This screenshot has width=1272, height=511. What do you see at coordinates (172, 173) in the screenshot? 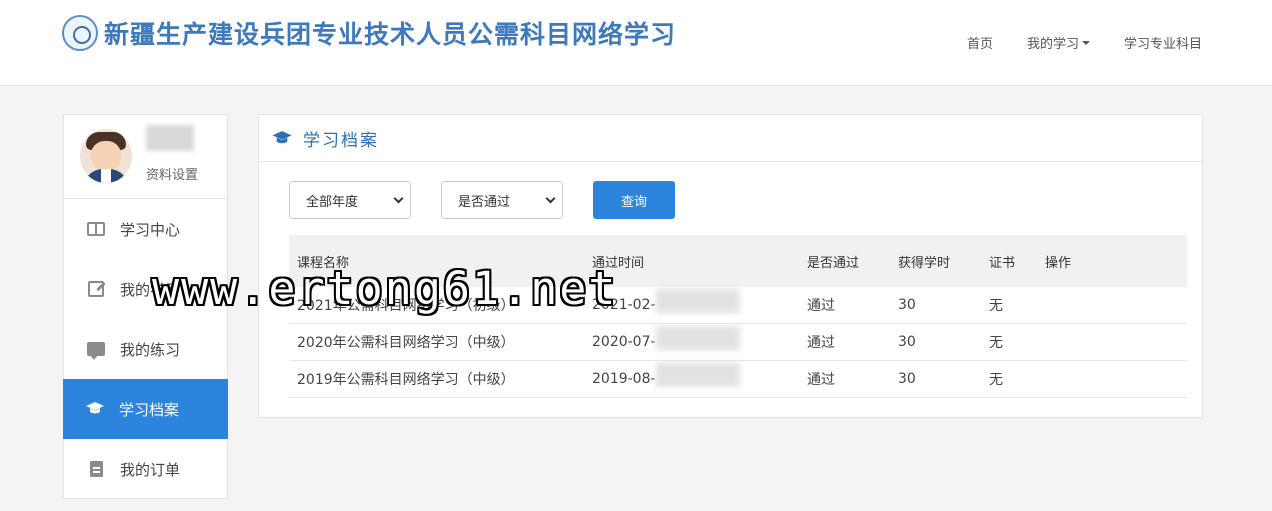
I see `profile-settings-link: 资料设置` at bounding box center [172, 173].